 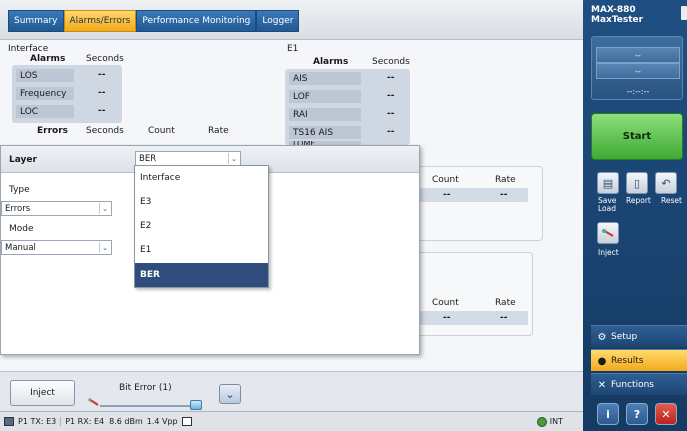 What do you see at coordinates (45, 93) in the screenshot?
I see `alarm-frequency: Frequency` at bounding box center [45, 93].